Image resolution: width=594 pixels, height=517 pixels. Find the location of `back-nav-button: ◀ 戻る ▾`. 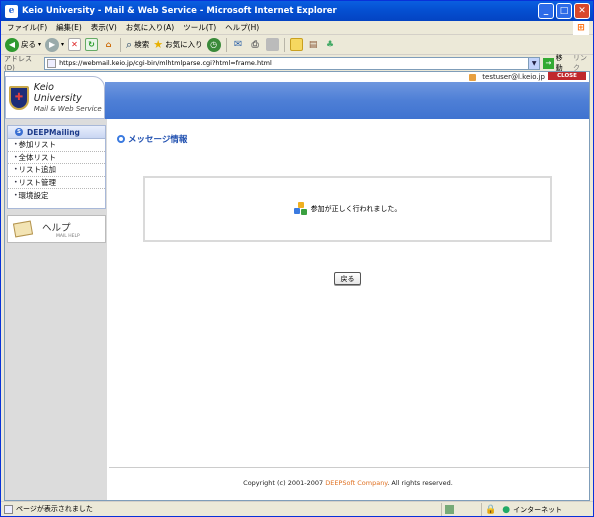

back-nav-button: ◀ 戻る ▾ is located at coordinates (23, 44).